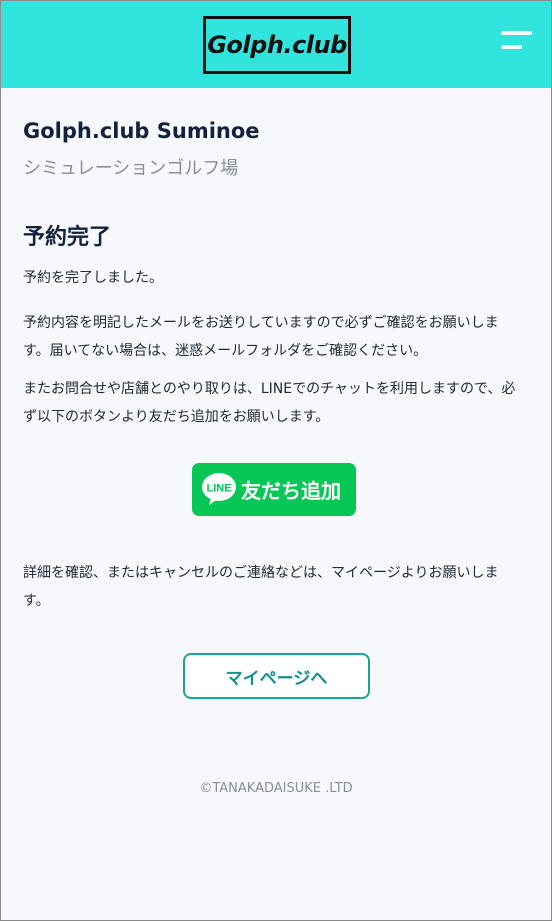  I want to click on site-logo: Golph.club, so click(277, 45).